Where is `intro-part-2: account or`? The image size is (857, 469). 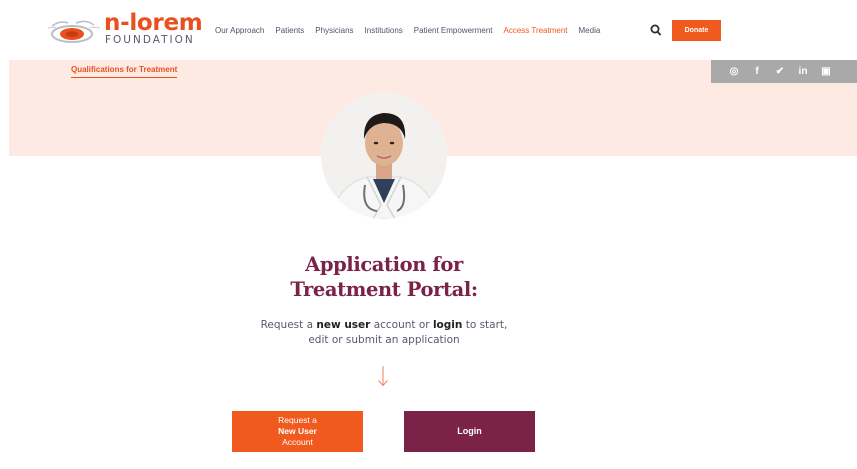 intro-part-2: account or is located at coordinates (401, 325).